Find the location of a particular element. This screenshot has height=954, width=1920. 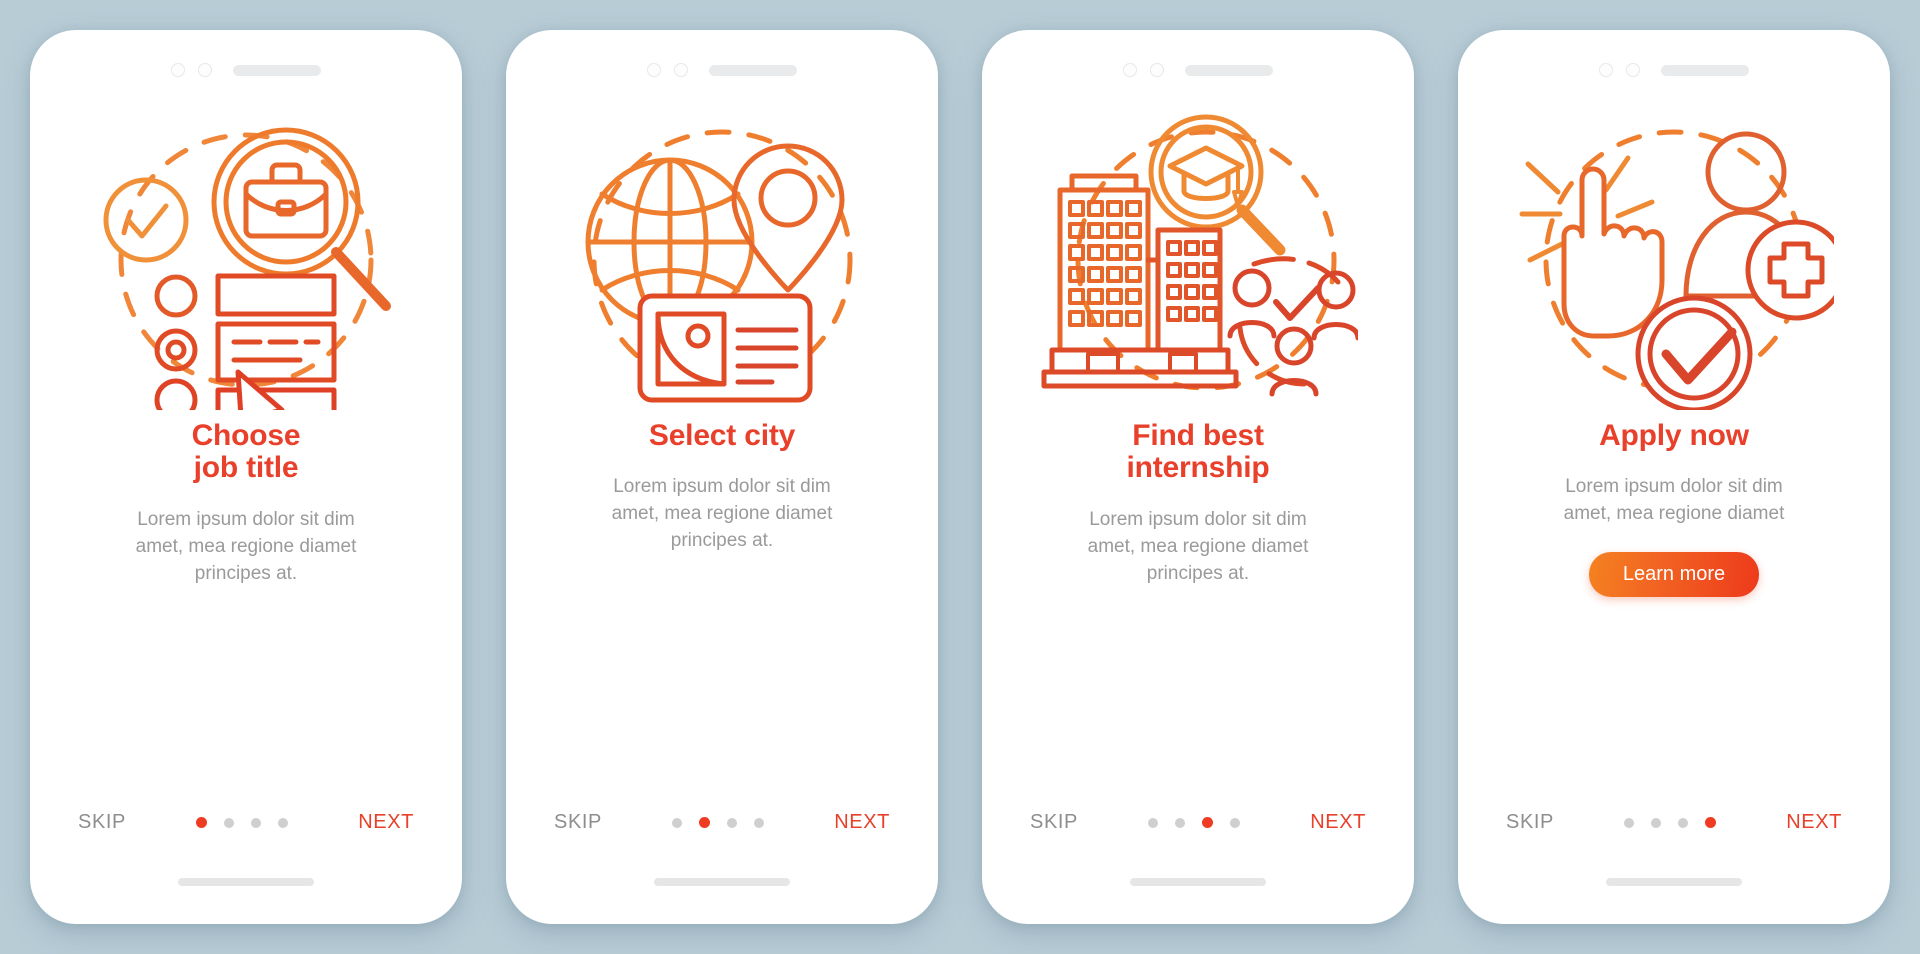

page-title: Select city is located at coordinates (722, 435).